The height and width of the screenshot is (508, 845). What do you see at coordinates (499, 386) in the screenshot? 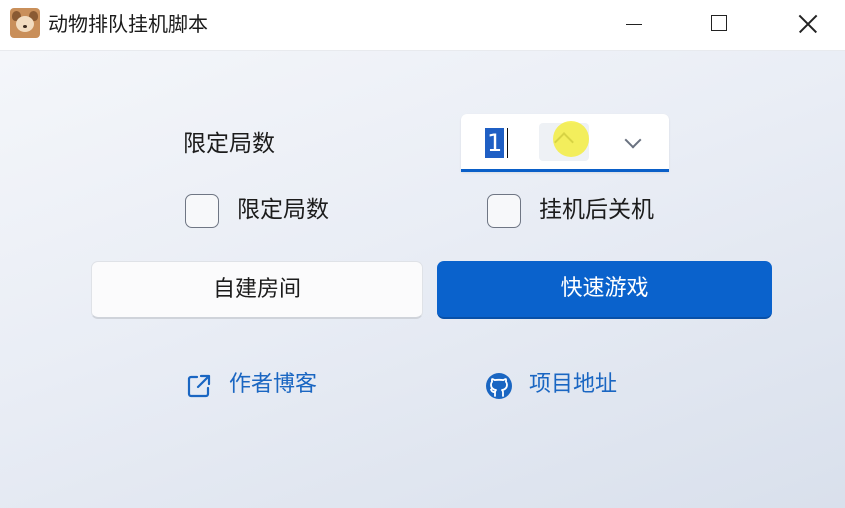
I see `github-icon` at bounding box center [499, 386].